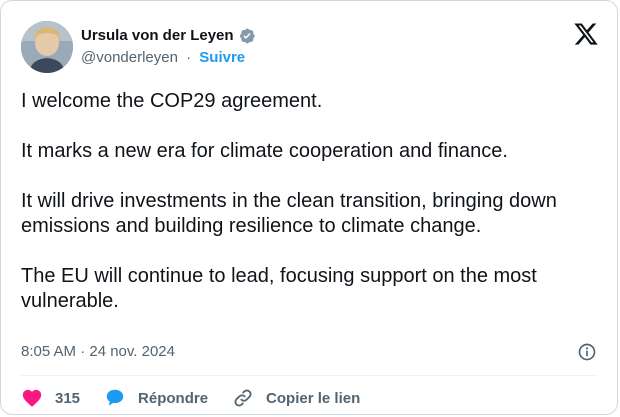 Image resolution: width=620 pixels, height=417 pixels. Describe the element at coordinates (129, 57) in the screenshot. I see `author-handle: @vonderleyen` at that location.